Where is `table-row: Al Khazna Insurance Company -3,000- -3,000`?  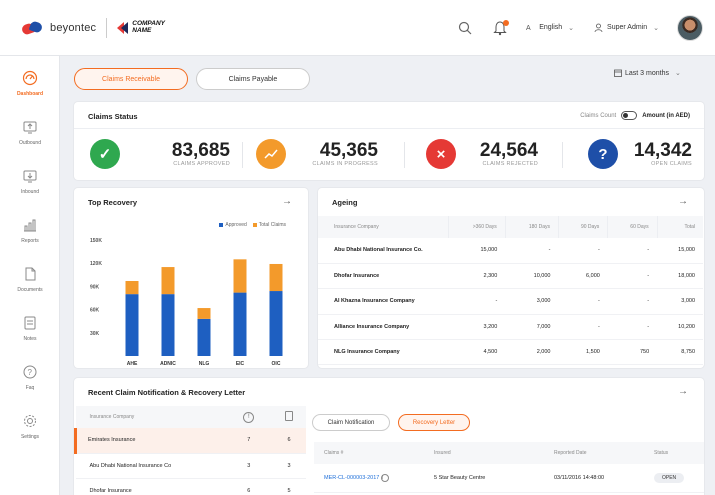 table-row: Al Khazna Insurance Company -3,000- -3,000 is located at coordinates (510, 301).